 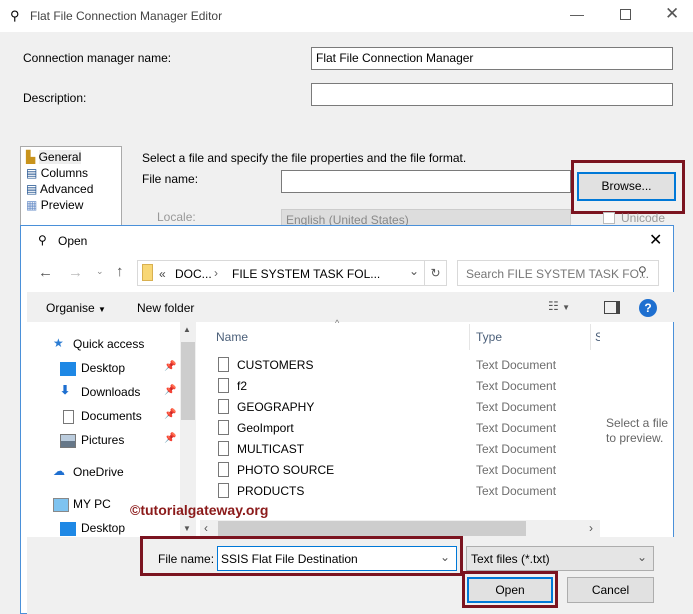 What do you see at coordinates (100, 271) in the screenshot?
I see `recent-dropdown: ⌄` at bounding box center [100, 271].